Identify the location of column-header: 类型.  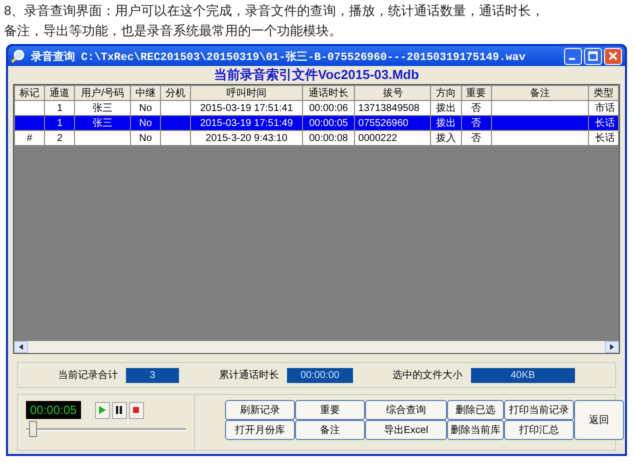
(603, 93).